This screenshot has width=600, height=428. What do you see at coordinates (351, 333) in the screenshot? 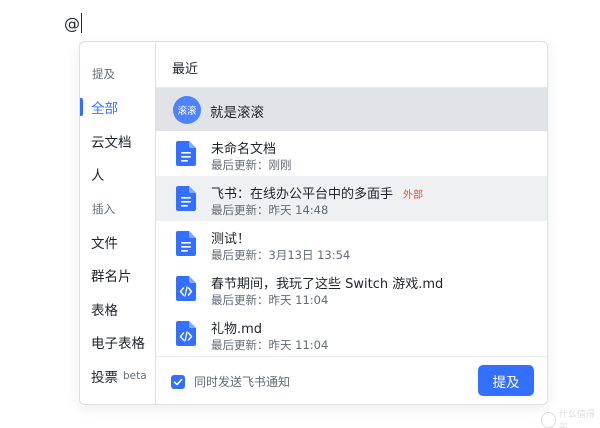
I see `result-row-file: 礼物.md 最后更新：昨天 11:04` at bounding box center [351, 333].